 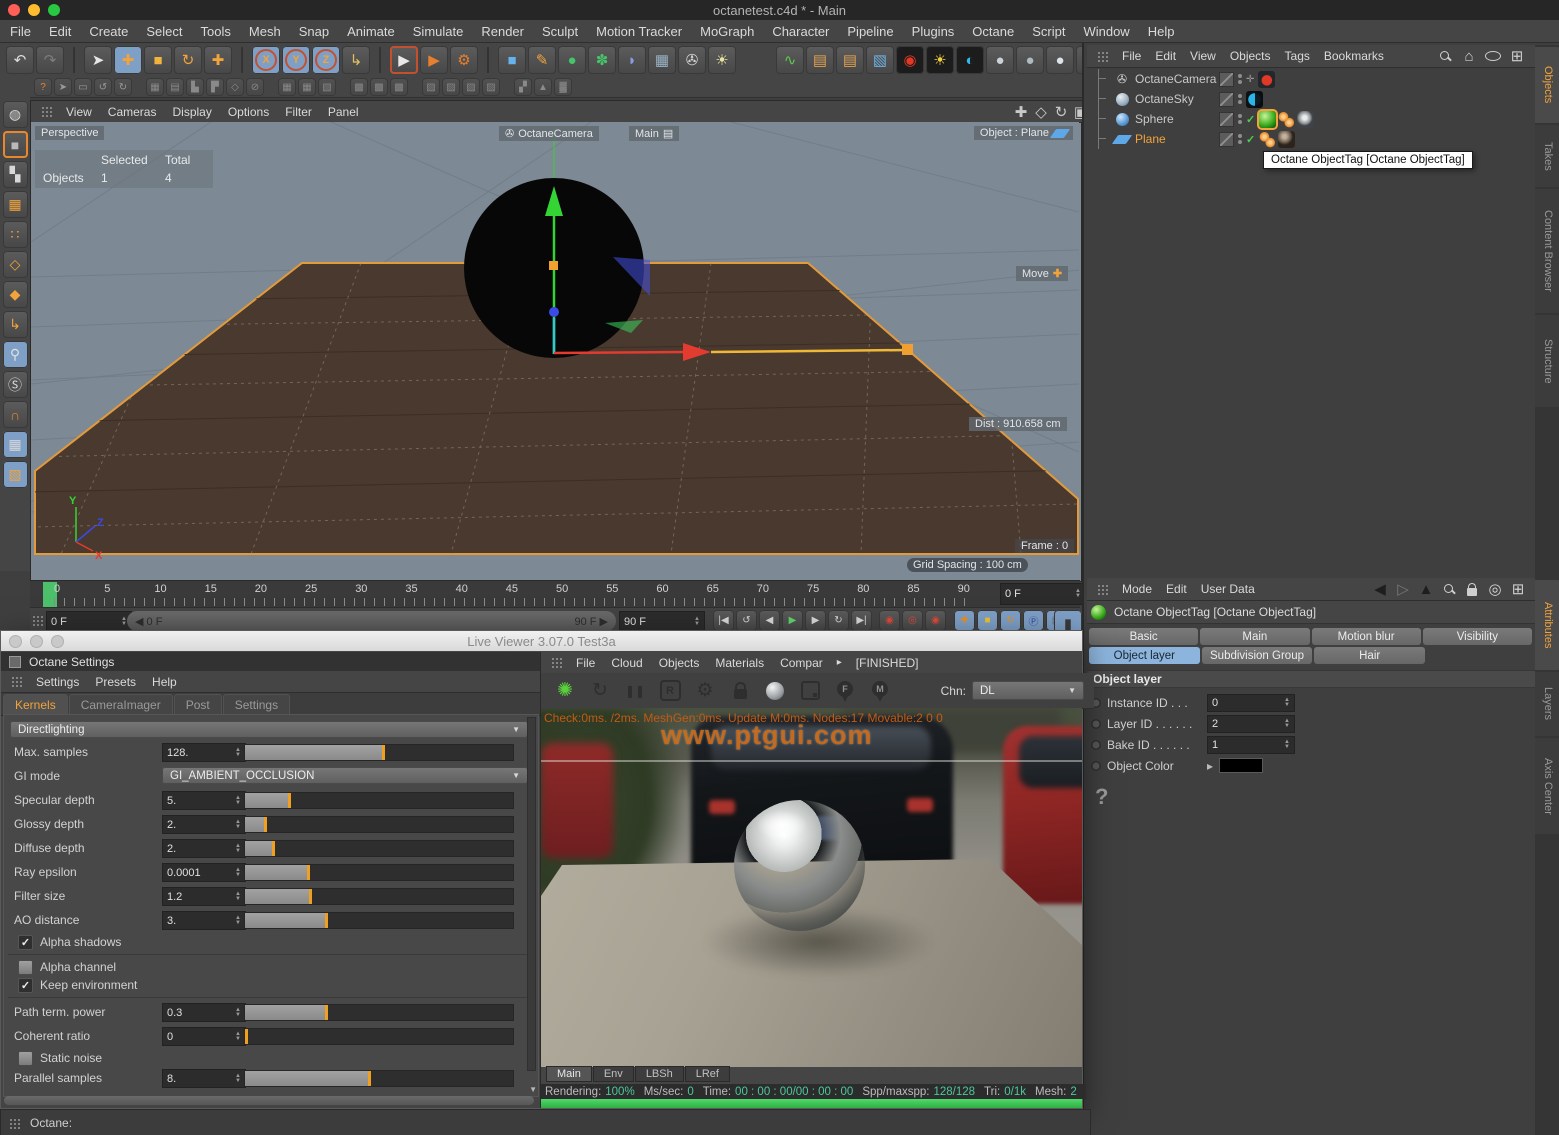 What do you see at coordinates (1255, 636) in the screenshot?
I see `tab-main: Main` at bounding box center [1255, 636].